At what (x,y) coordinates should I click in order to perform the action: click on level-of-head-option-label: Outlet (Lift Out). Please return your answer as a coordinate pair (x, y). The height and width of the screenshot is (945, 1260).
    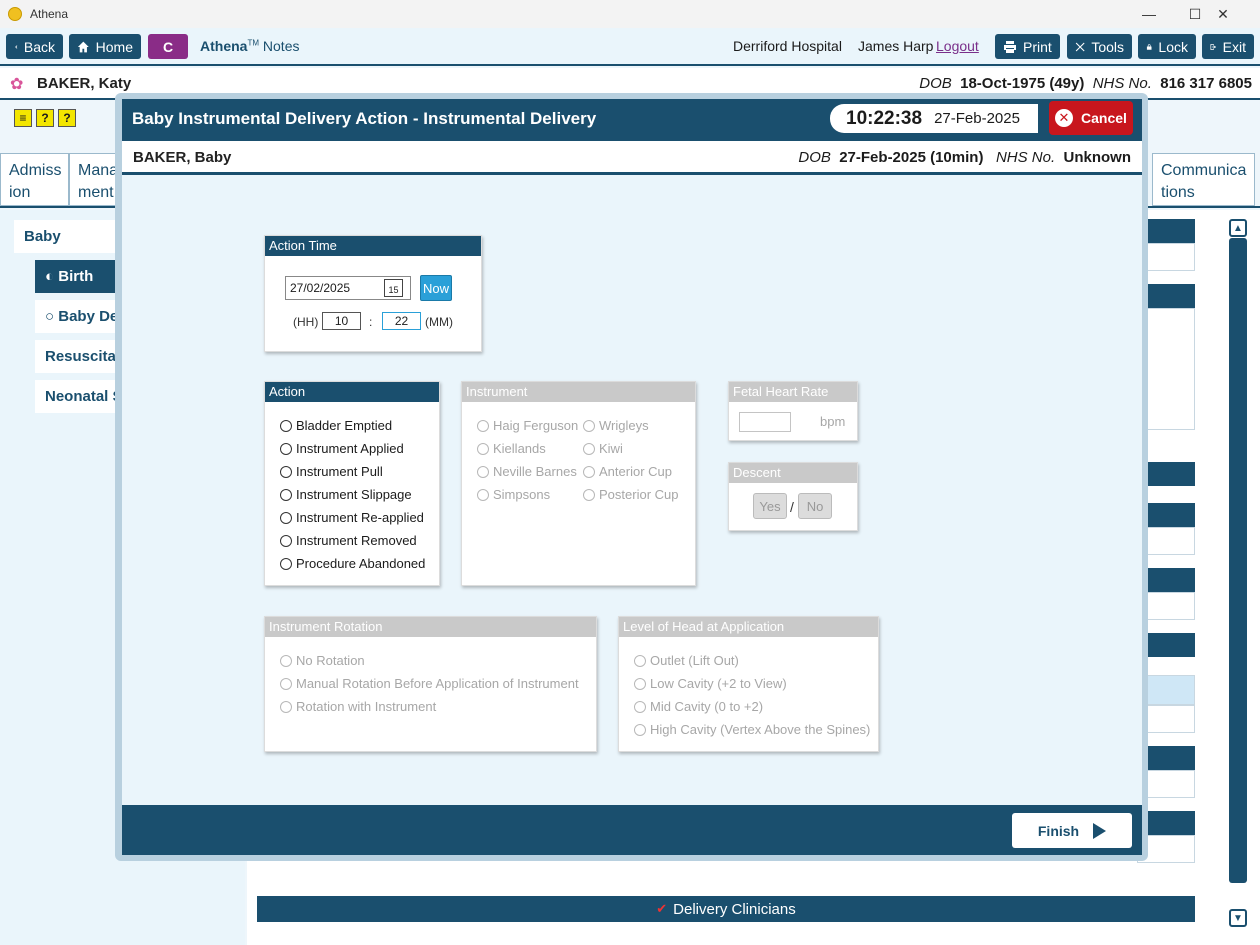
    Looking at the image, I should click on (694, 660).